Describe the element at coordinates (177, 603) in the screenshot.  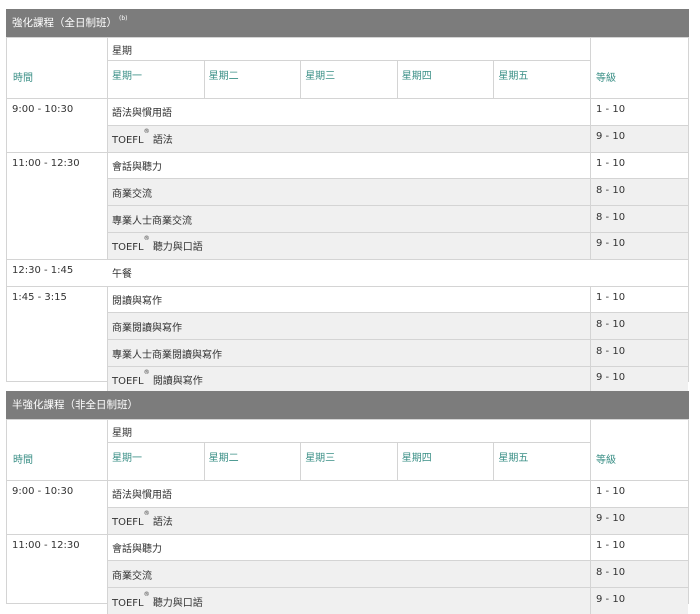
I see `course-label: 聽力與口語` at that location.